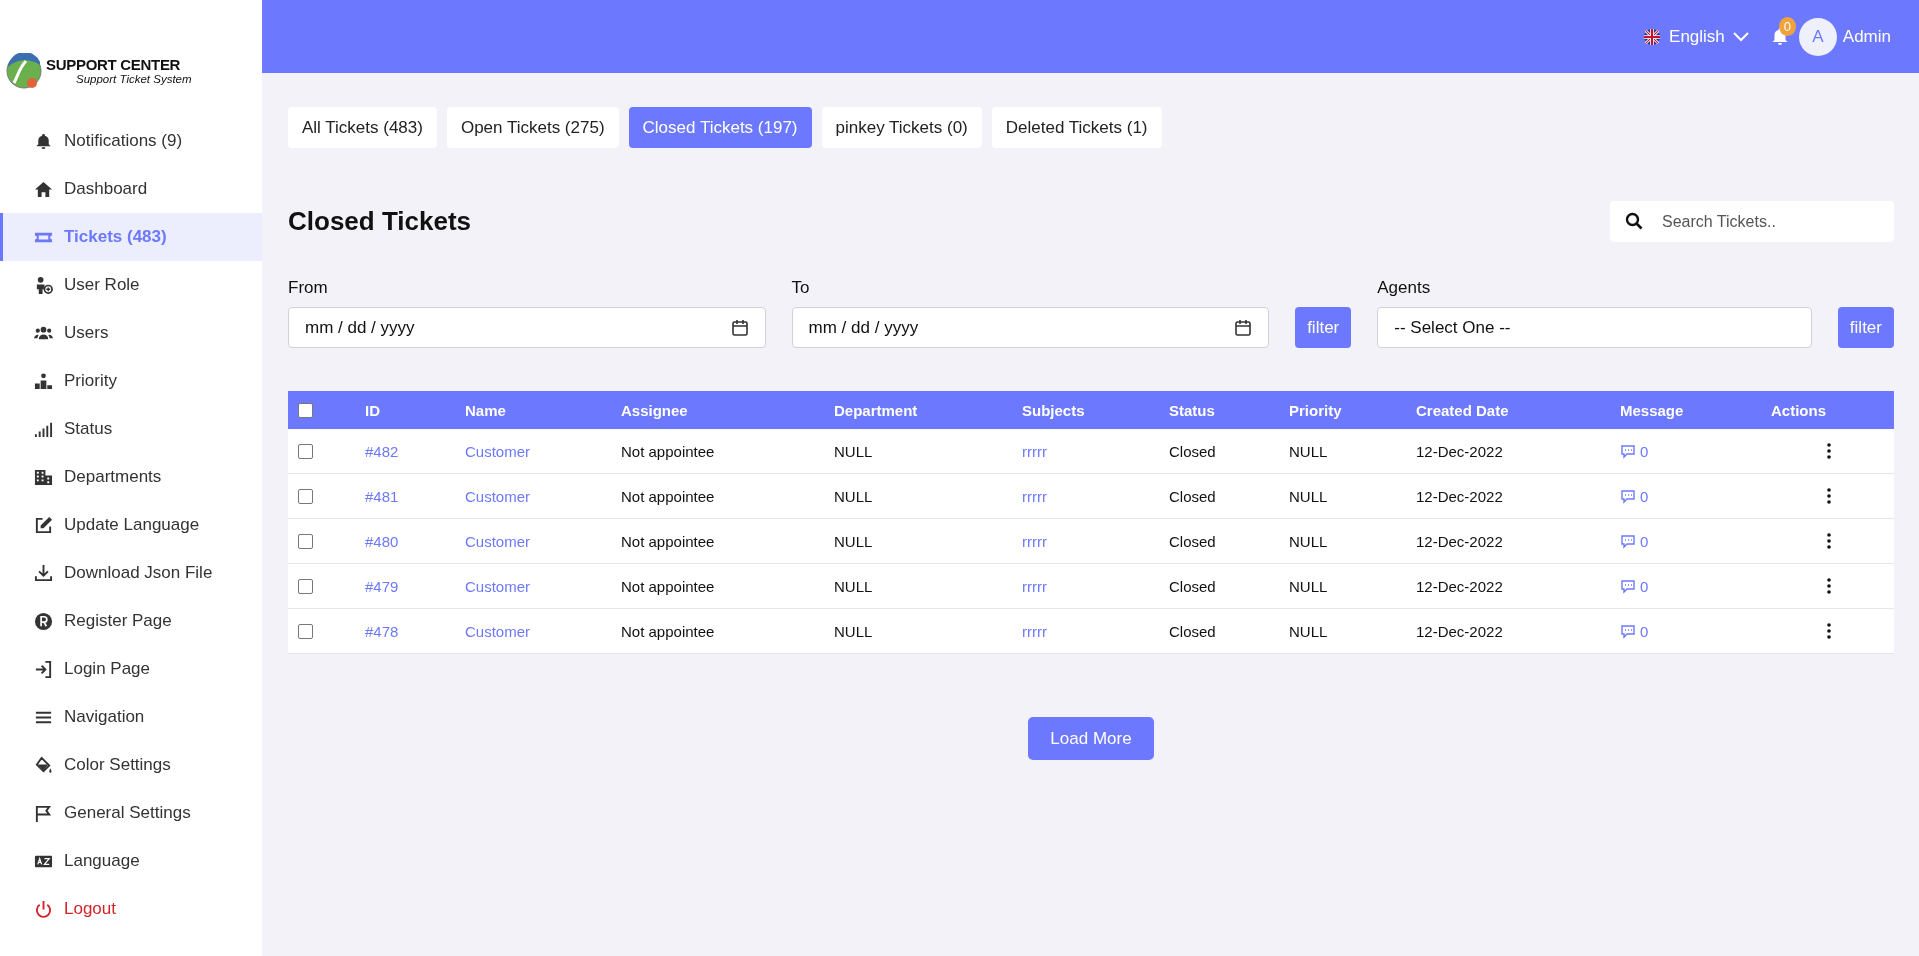 Image resolution: width=1919 pixels, height=956 pixels. I want to click on sidebar-item: Download Json File, so click(131, 573).